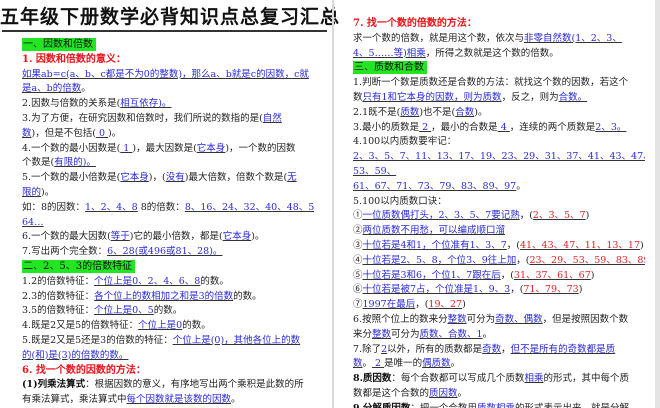 This screenshot has height=408, width=660. I want to click on text: ，反之，则为, so click(530, 97).